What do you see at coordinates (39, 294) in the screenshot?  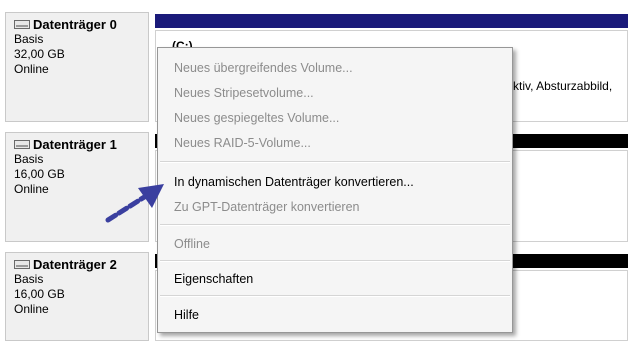 I see `disk-2-size: 16,00 GB` at bounding box center [39, 294].